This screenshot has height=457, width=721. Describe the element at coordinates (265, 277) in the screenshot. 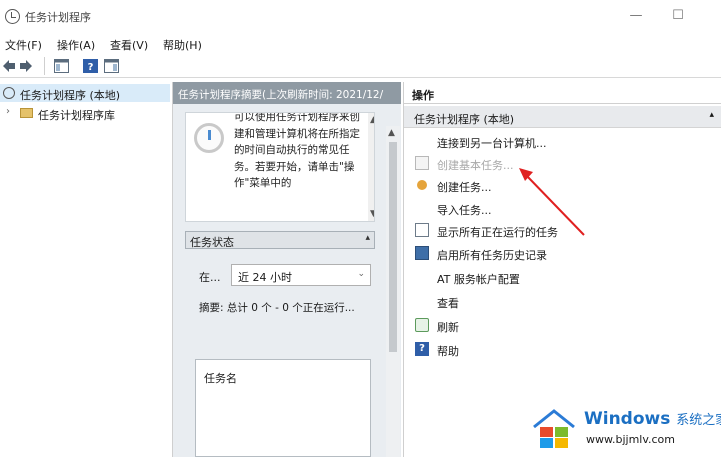

I see `select-value: 近 24 小时` at that location.